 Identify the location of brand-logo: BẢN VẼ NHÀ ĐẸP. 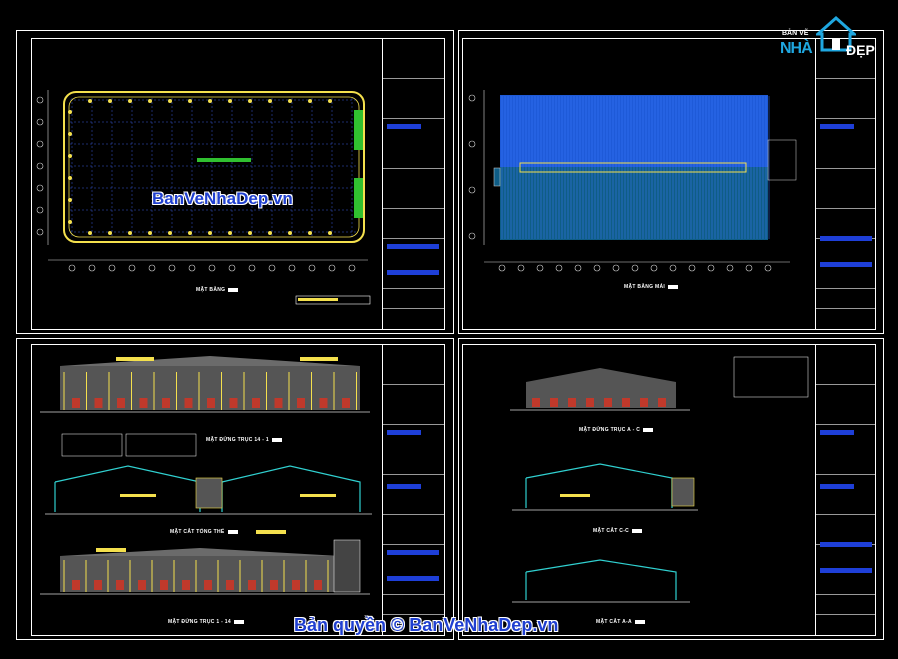
(832, 40).